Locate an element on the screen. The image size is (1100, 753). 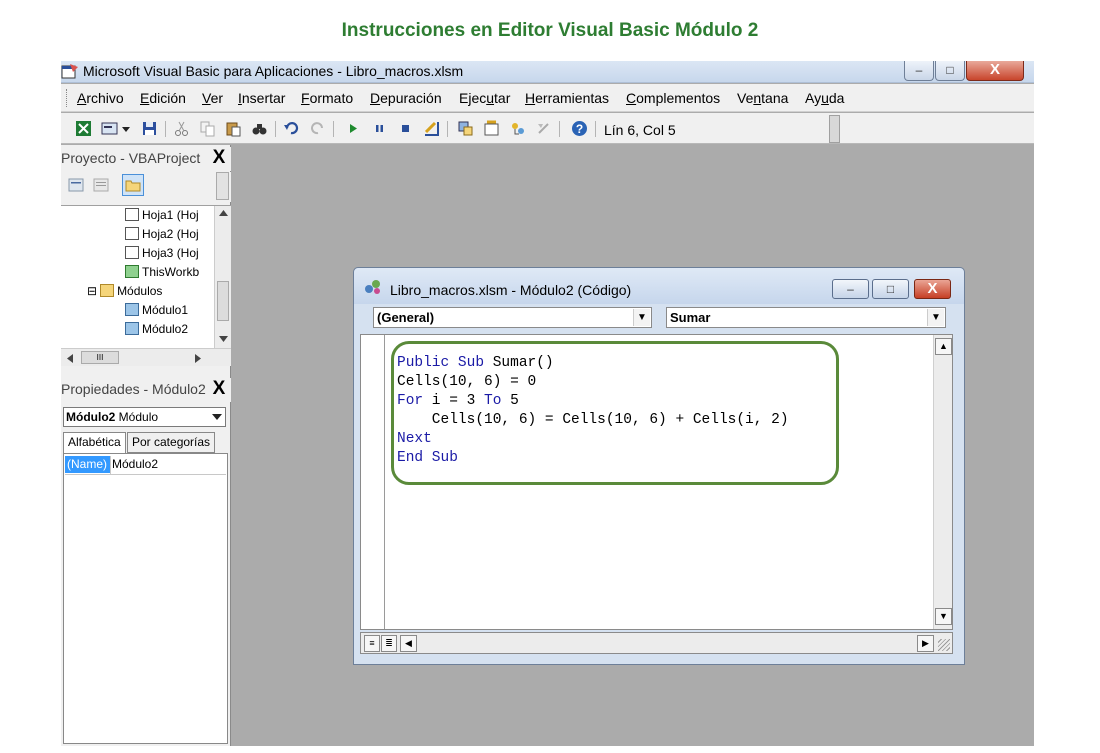
tab-alfabetica: Alfabética is located at coordinates (94, 443).